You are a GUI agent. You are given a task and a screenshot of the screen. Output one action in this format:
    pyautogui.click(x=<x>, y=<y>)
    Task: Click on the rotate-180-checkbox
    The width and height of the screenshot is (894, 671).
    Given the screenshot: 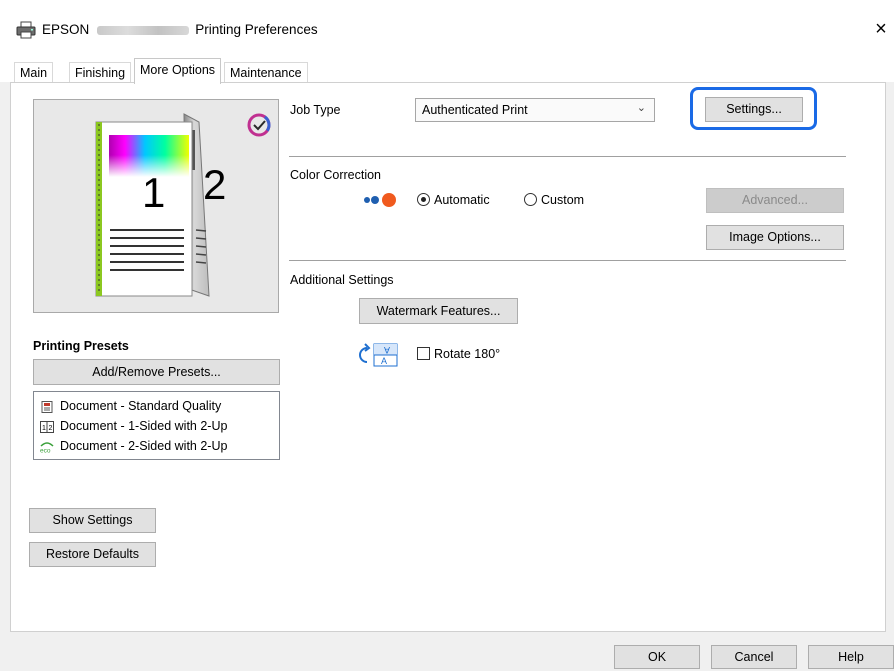 What is the action you would take?
    pyautogui.click(x=423, y=353)
    